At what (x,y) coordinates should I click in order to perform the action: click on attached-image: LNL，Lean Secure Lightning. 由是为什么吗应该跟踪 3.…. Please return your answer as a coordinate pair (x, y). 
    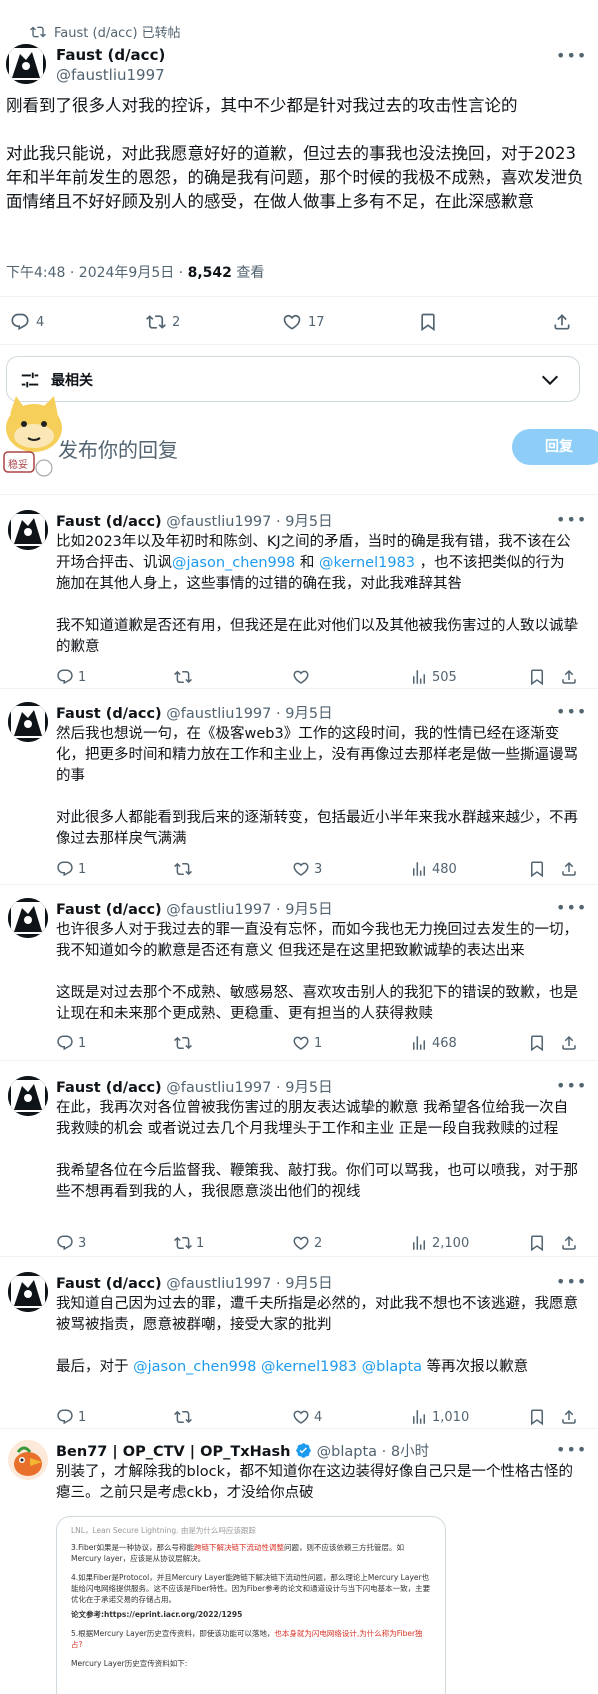
    Looking at the image, I should click on (251, 1605).